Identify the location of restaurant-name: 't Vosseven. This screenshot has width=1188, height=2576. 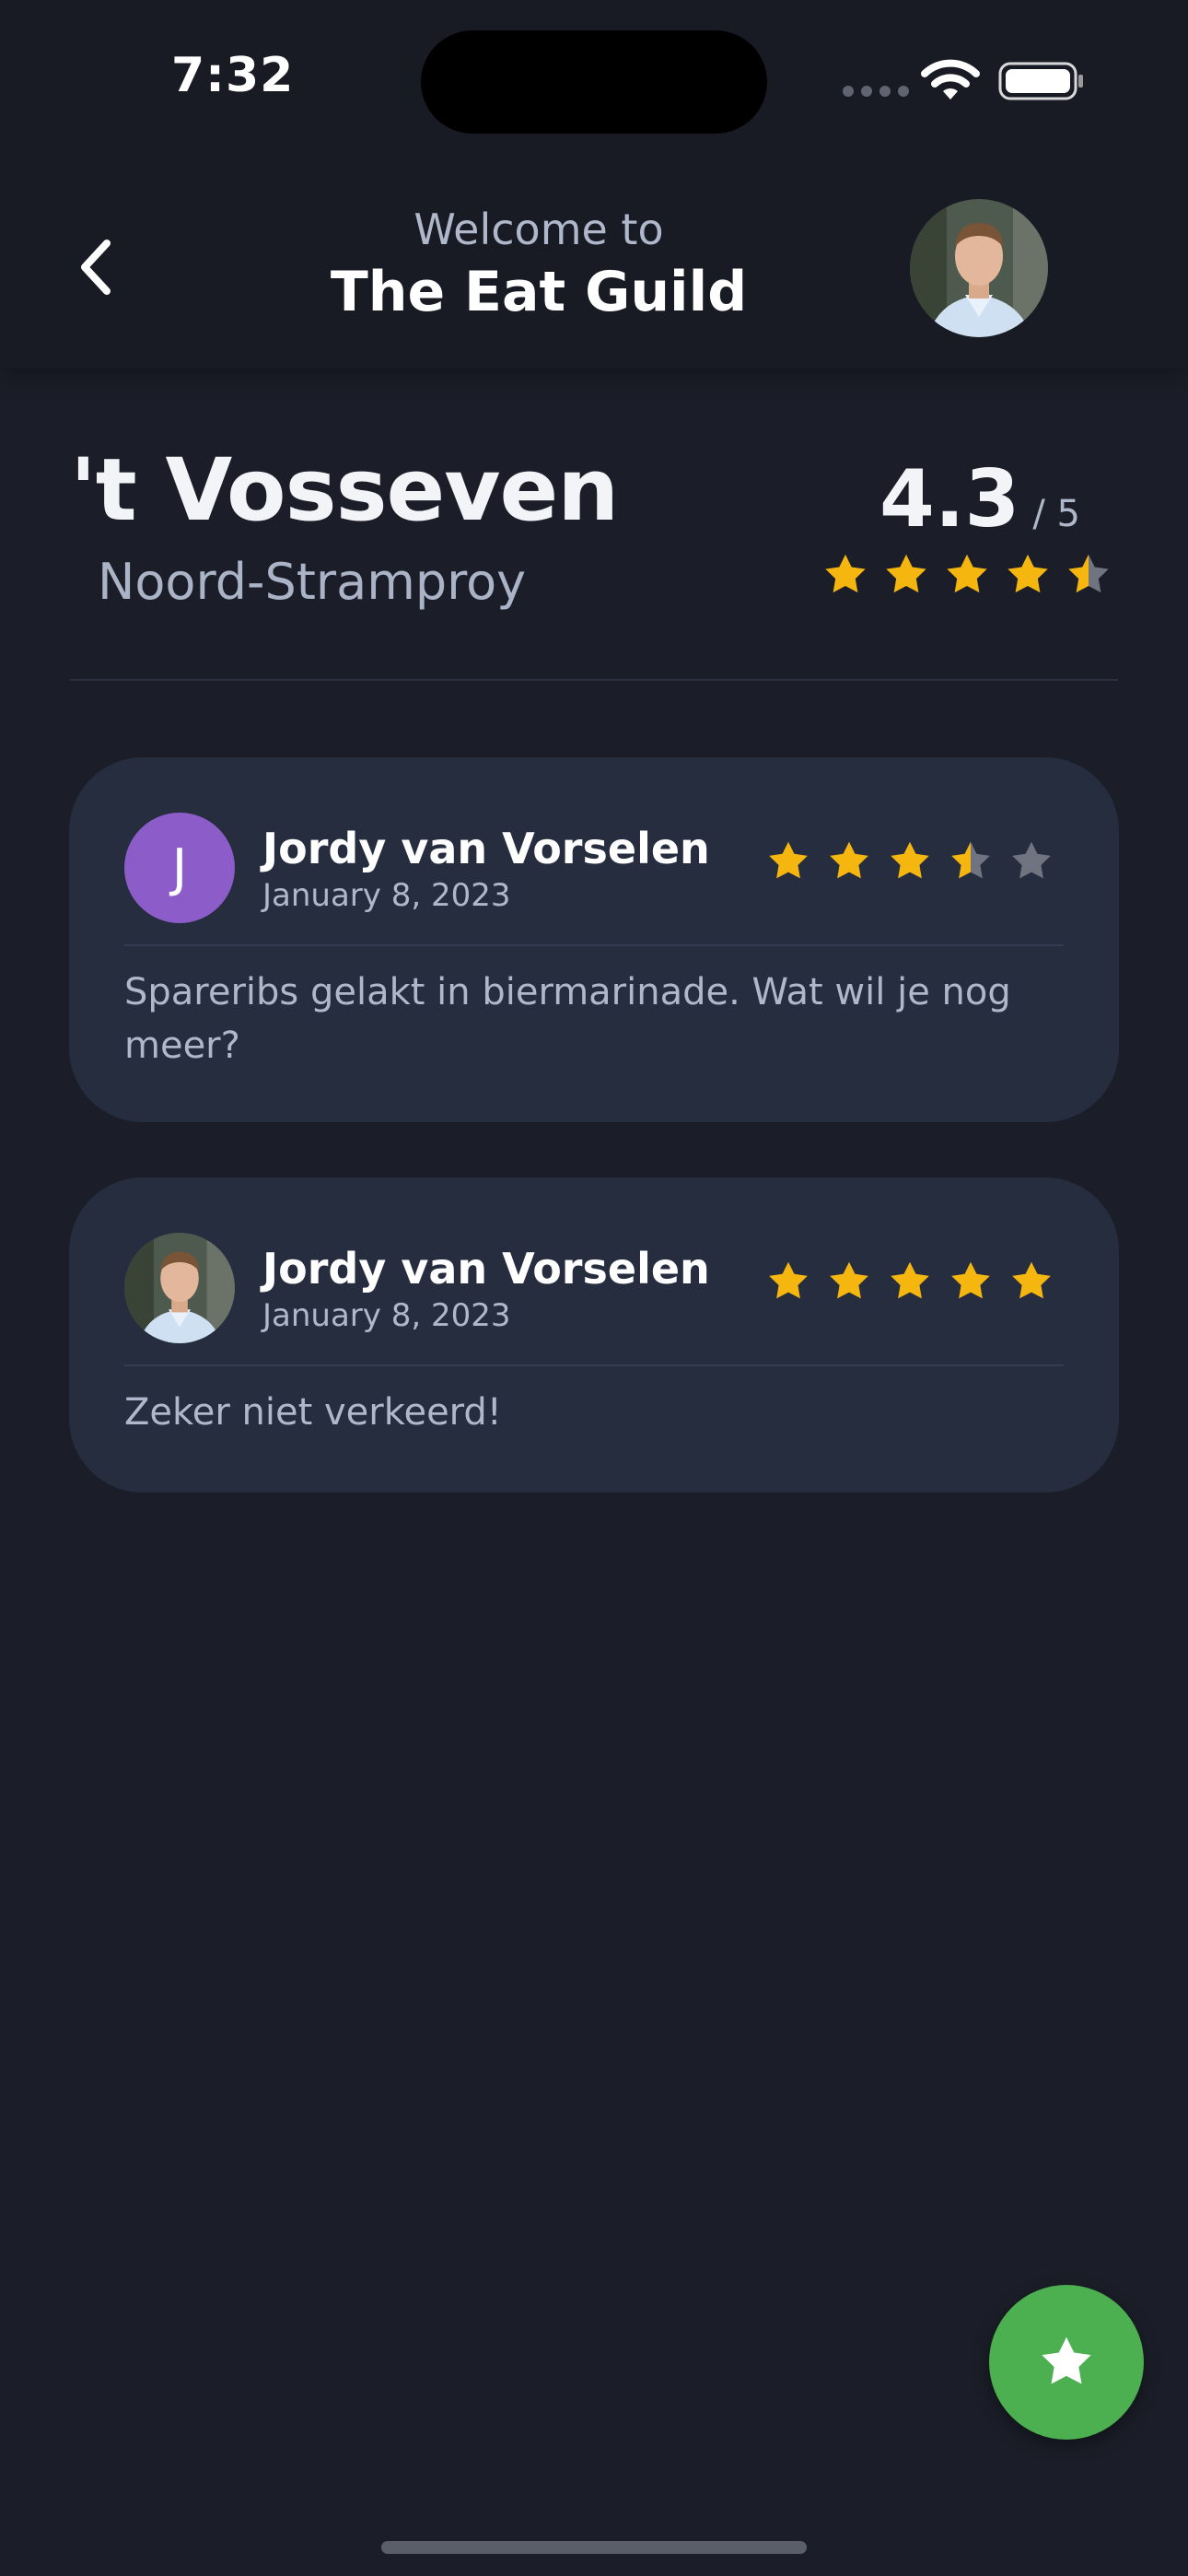
(344, 491).